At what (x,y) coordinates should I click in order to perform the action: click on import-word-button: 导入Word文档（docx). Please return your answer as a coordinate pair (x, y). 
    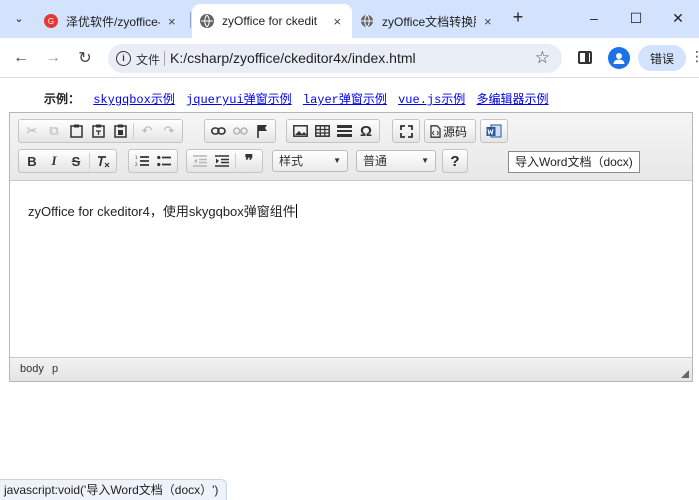
    Looking at the image, I should click on (574, 162).